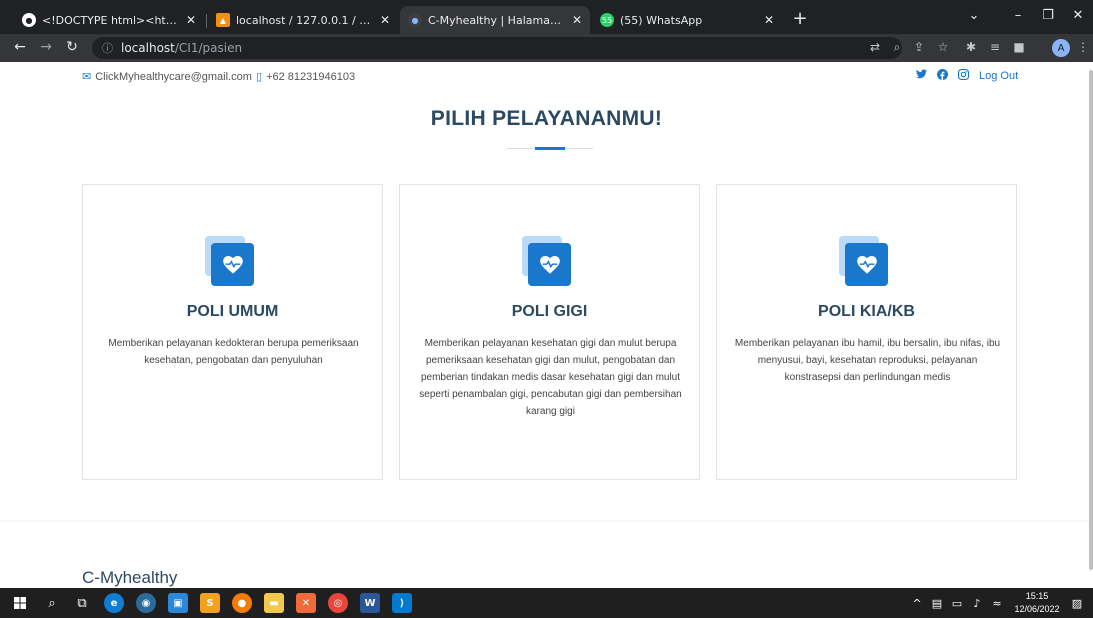  Describe the element at coordinates (1091, 320) in the screenshot. I see `page-scrollbar` at that location.